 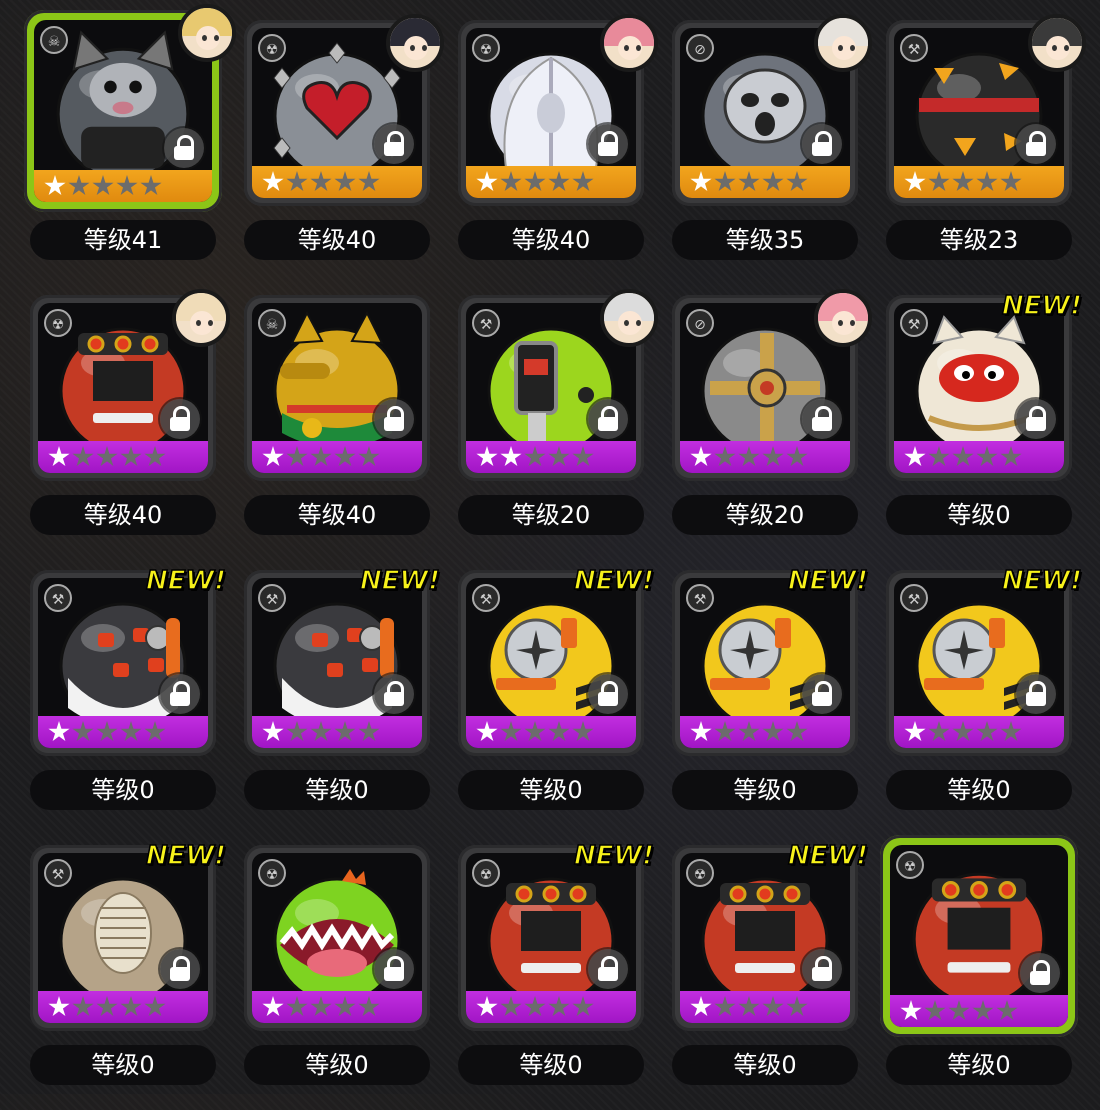 I want to click on item-slot: ⚒ 等级23, so click(x=986, y=147).